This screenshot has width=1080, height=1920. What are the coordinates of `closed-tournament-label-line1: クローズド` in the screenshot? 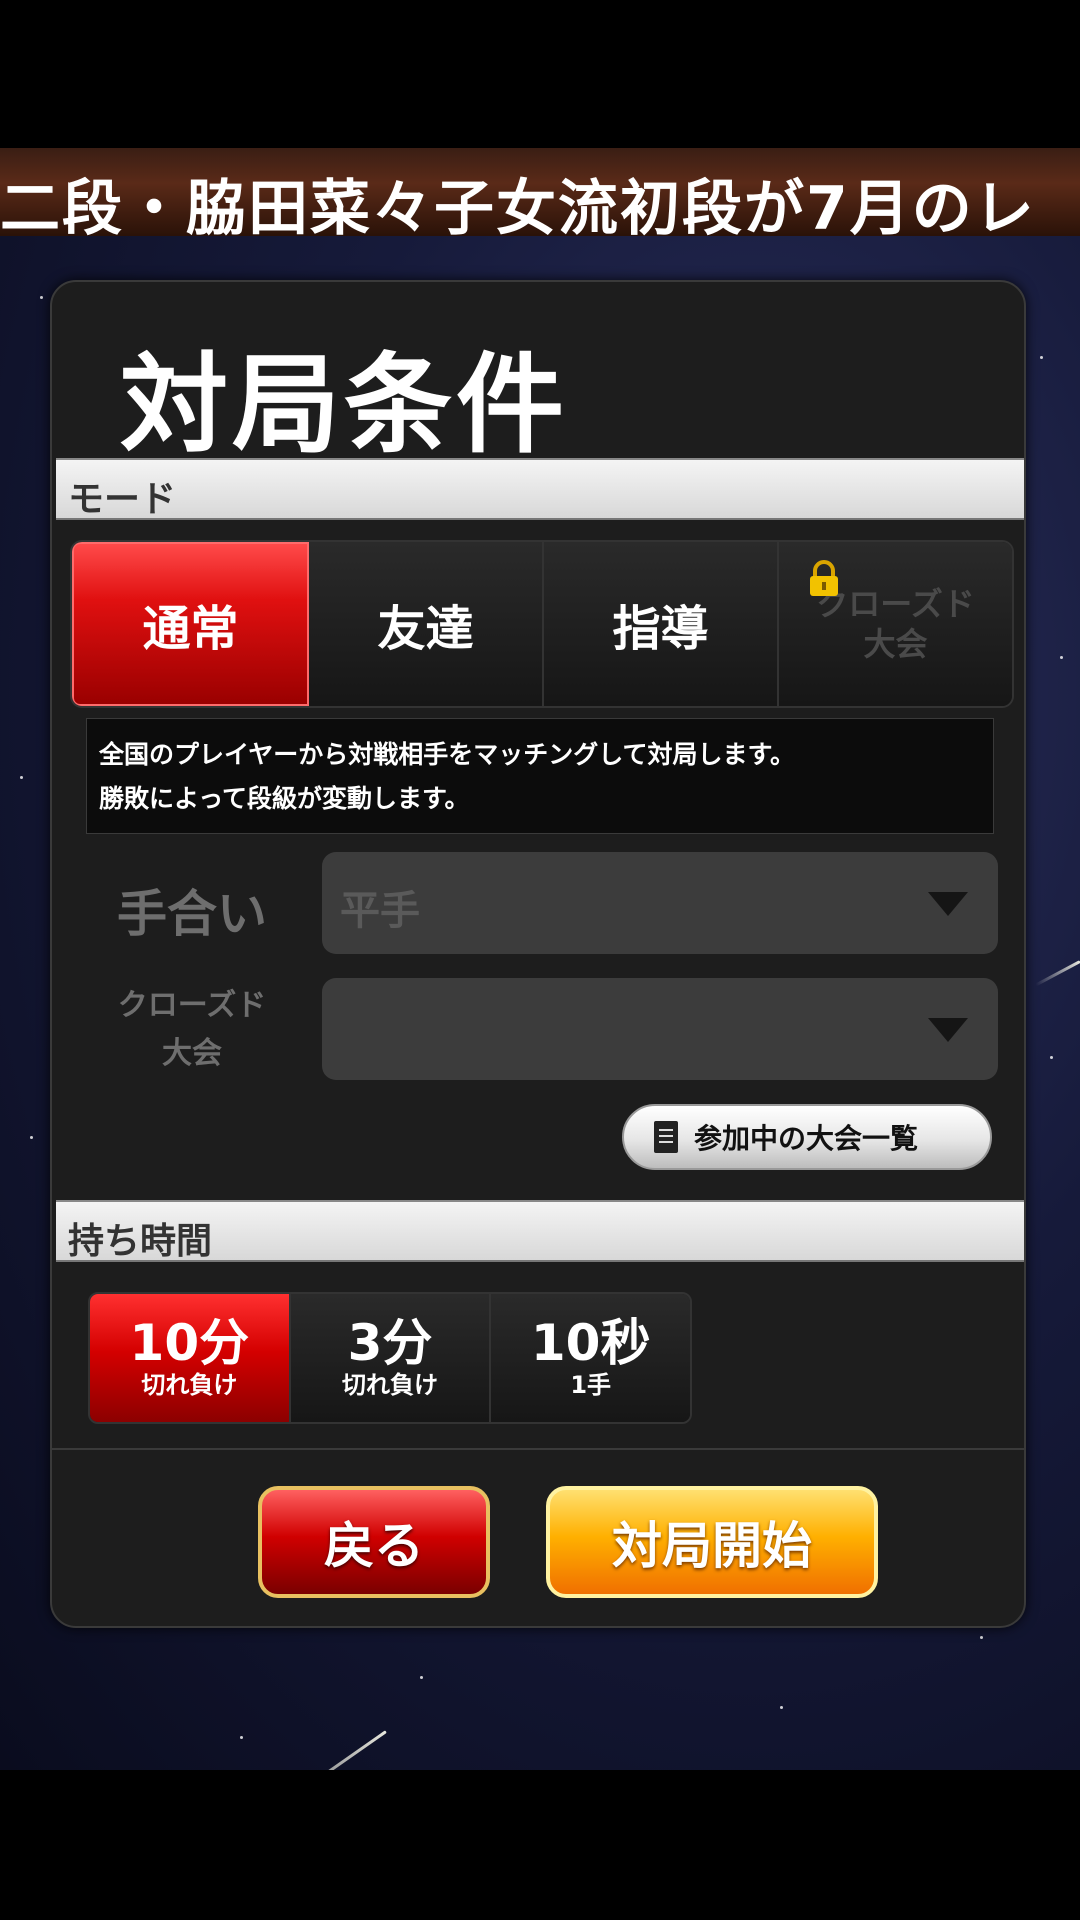 It's located at (192, 1005).